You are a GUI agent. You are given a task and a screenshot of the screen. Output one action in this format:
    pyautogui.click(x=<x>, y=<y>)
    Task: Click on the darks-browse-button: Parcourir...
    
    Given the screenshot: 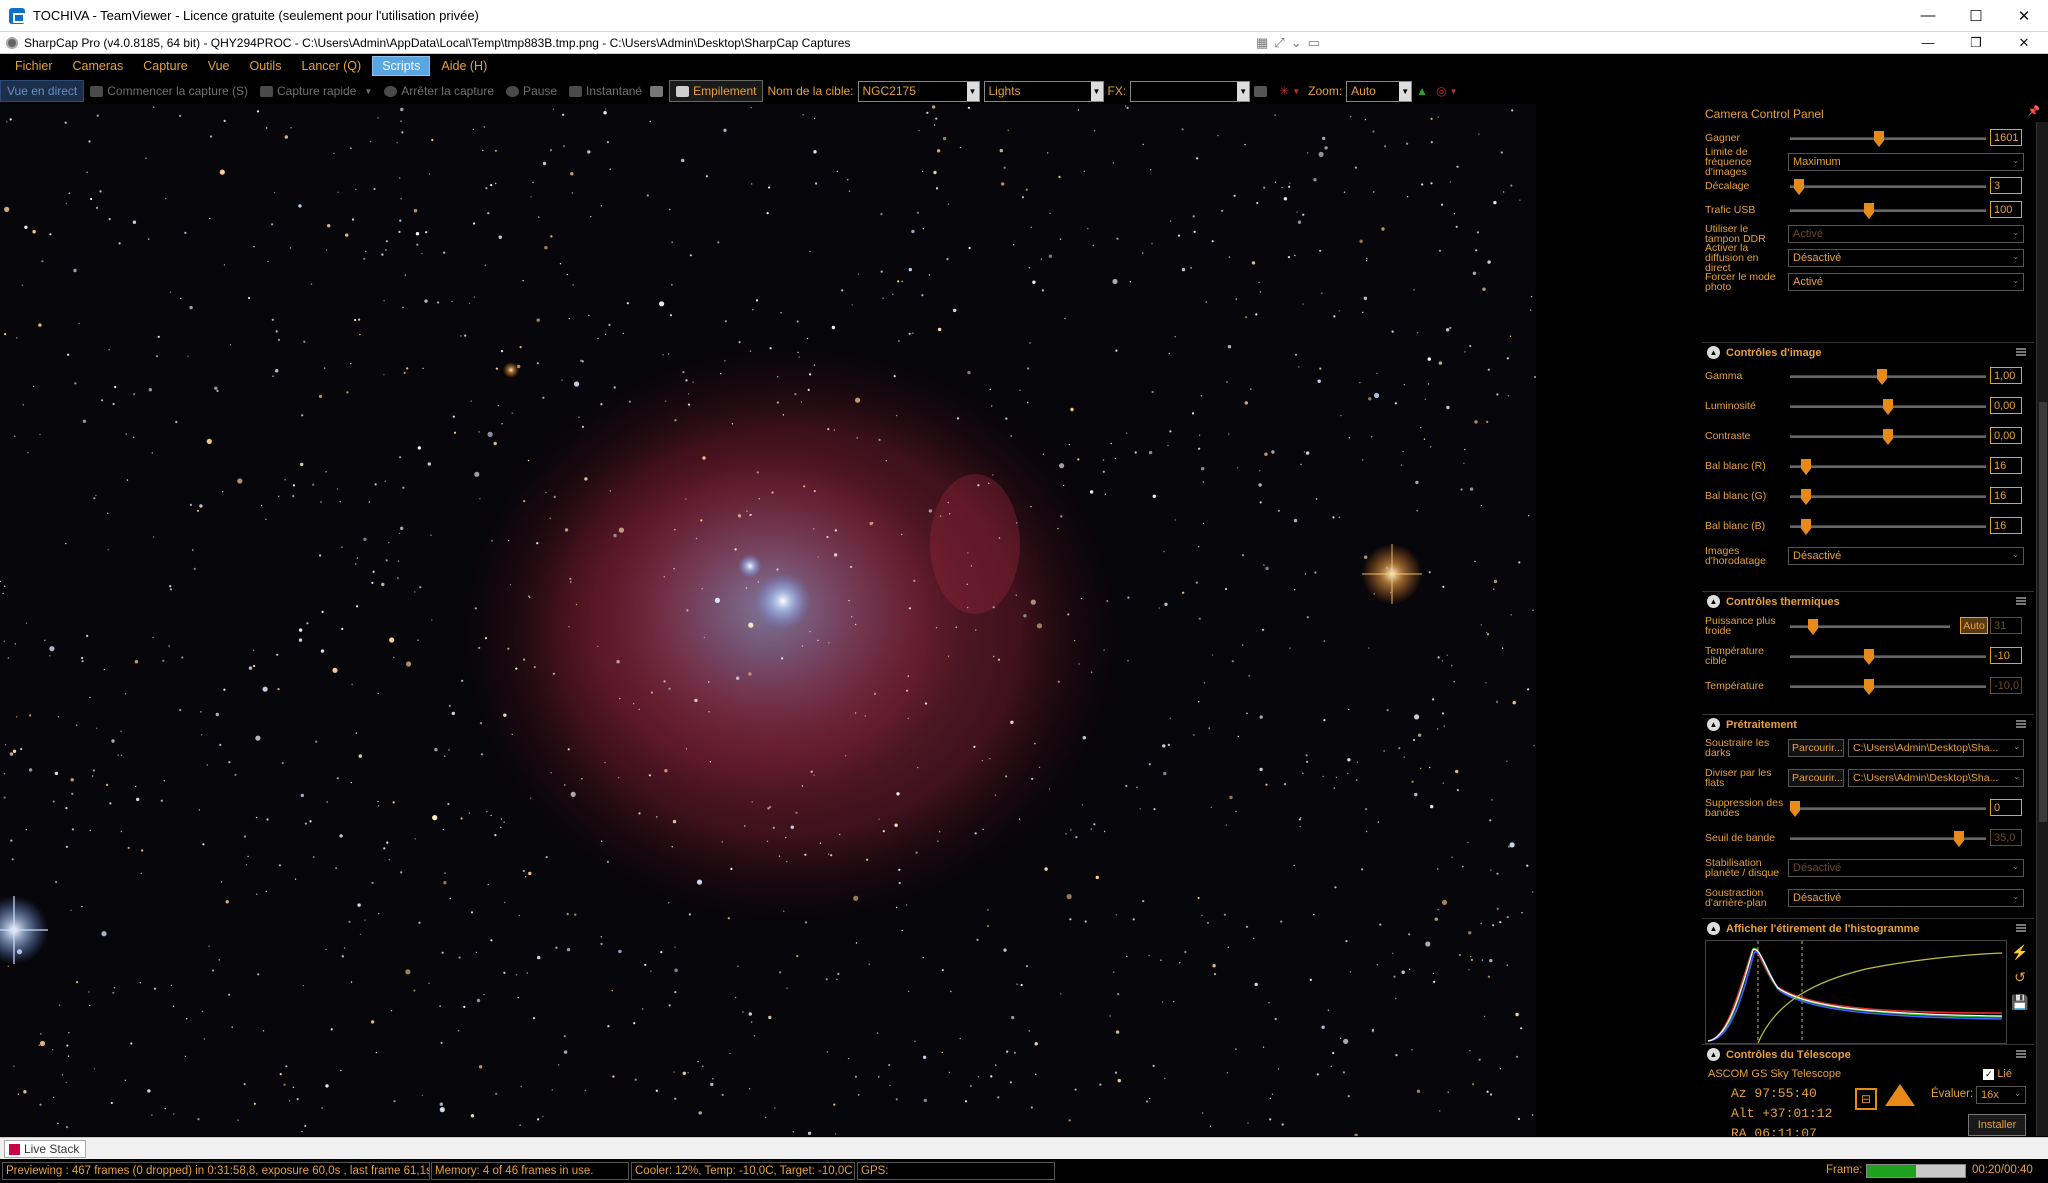 What is the action you would take?
    pyautogui.click(x=1816, y=748)
    